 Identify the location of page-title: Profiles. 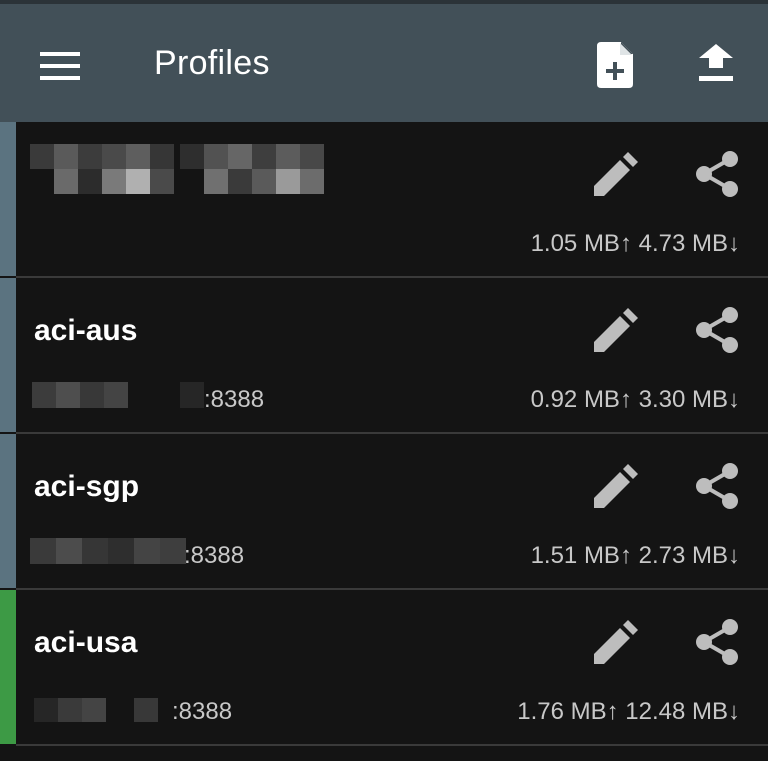
(212, 63).